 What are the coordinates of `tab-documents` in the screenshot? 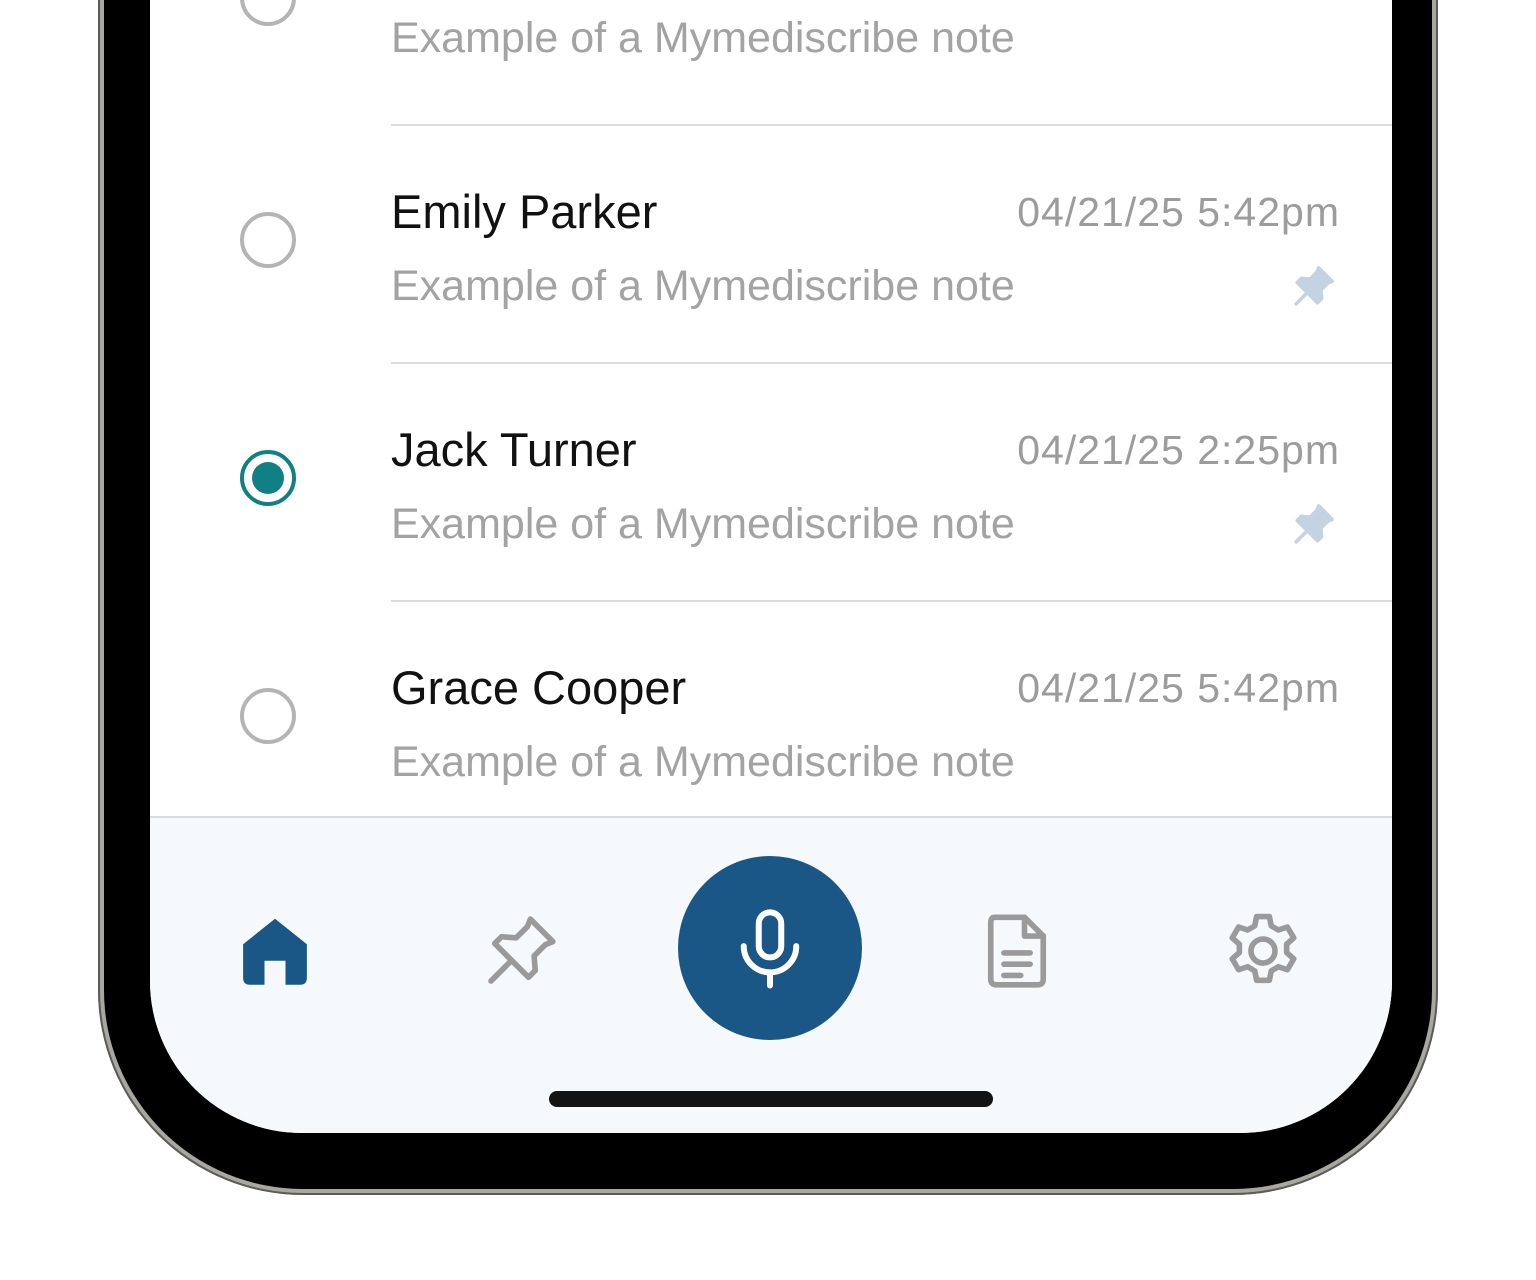 It's located at (1017, 951).